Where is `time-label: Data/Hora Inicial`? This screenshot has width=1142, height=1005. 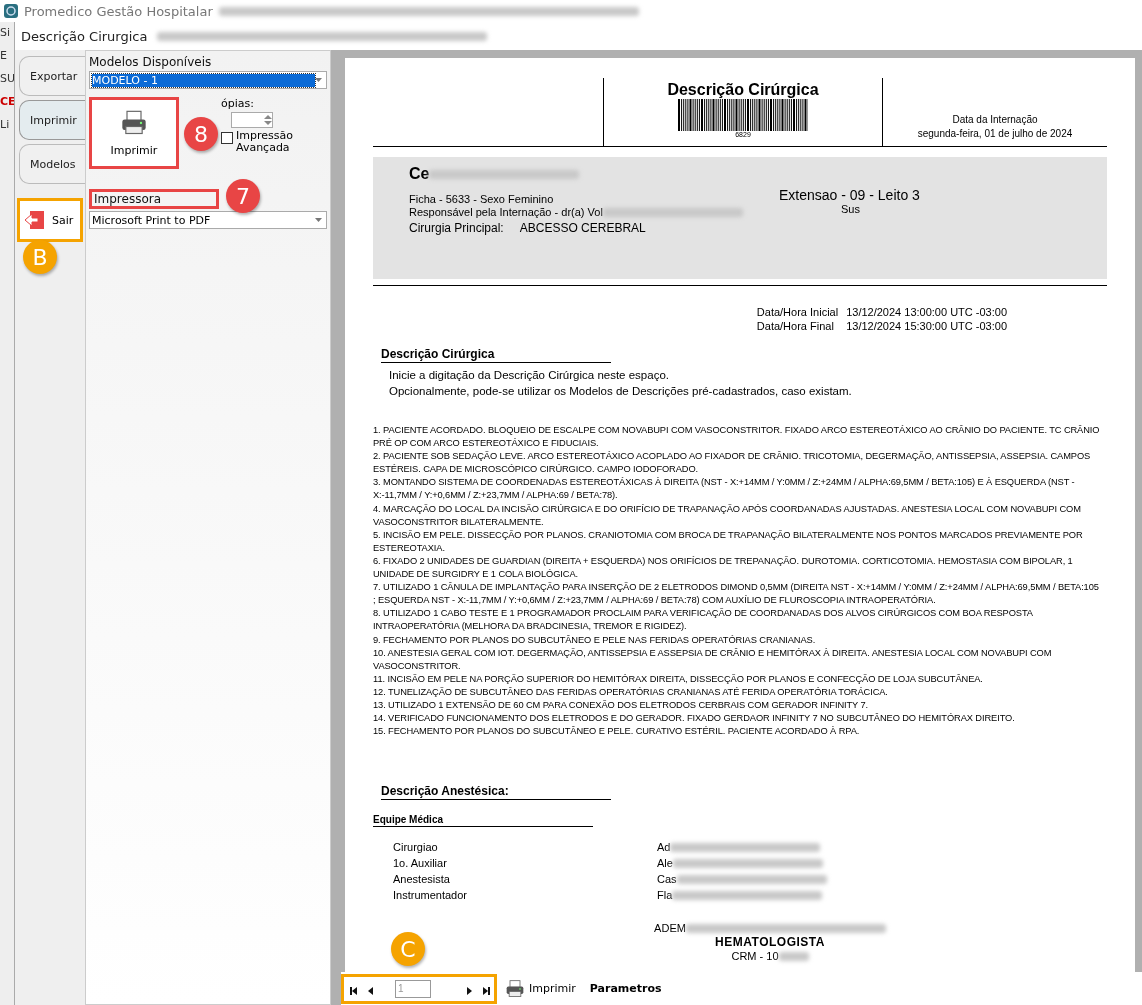
time-label: Data/Hora Inicial is located at coordinates (797, 312).